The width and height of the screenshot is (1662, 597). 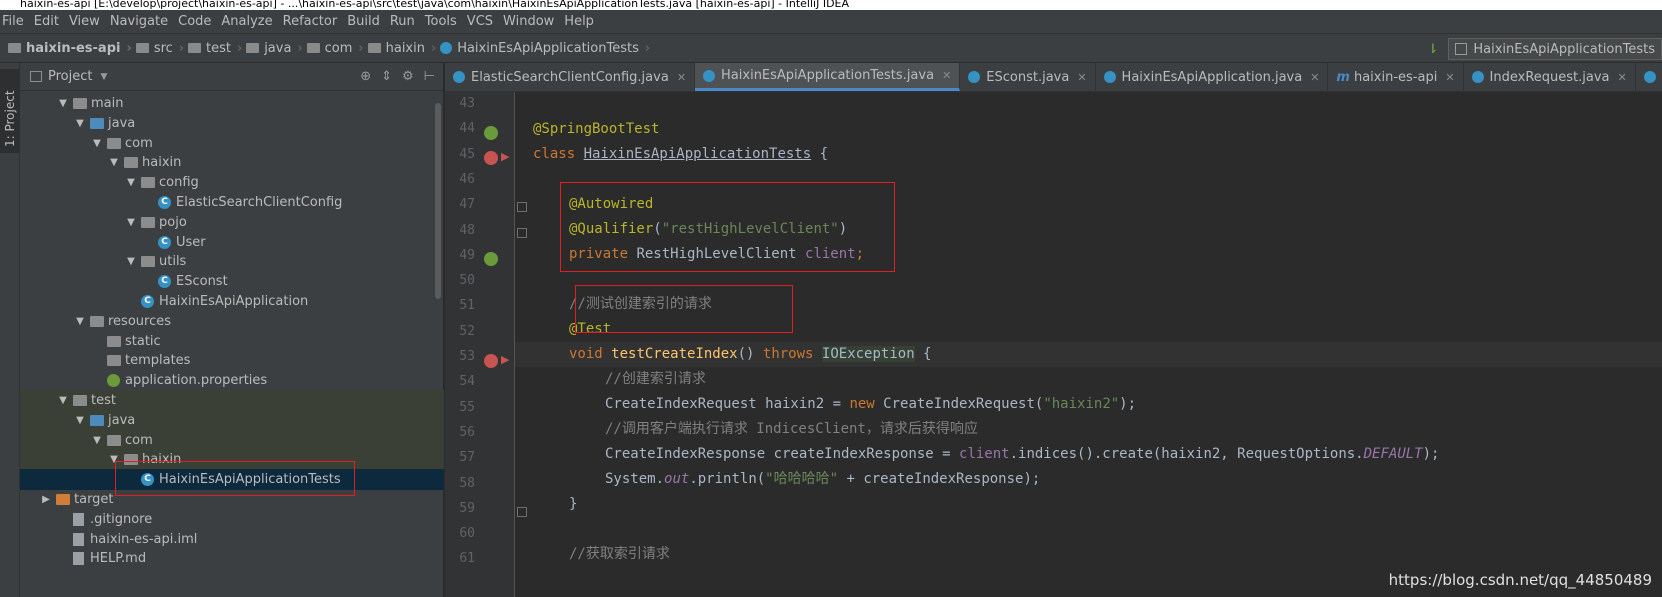 I want to click on tree-item: C HaixinEsApiApplication, so click(x=232, y=301).